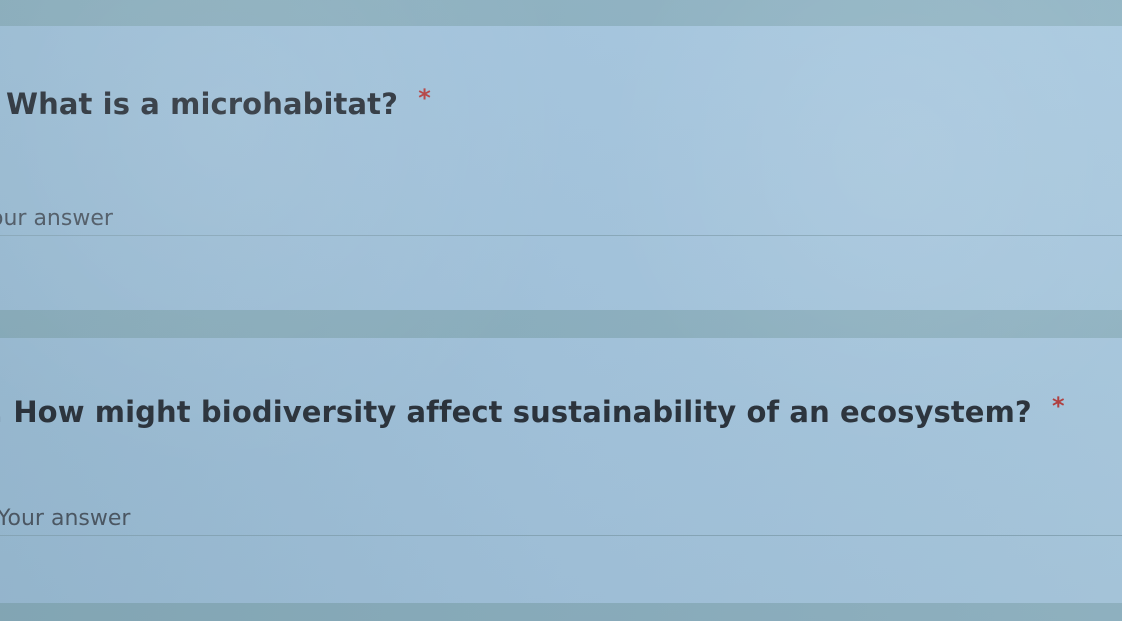 Image resolution: width=1122 pixels, height=621 pixels. I want to click on section-divider, so click(561, 324).